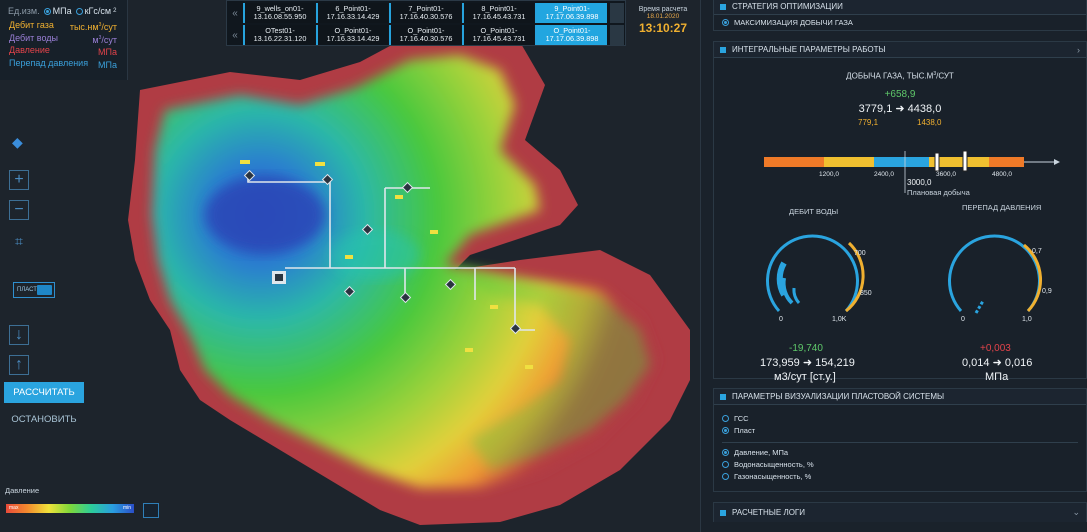  Describe the element at coordinates (900, 452) in the screenshot. I see `vis-opt-pressure: Давление, МПа` at that location.